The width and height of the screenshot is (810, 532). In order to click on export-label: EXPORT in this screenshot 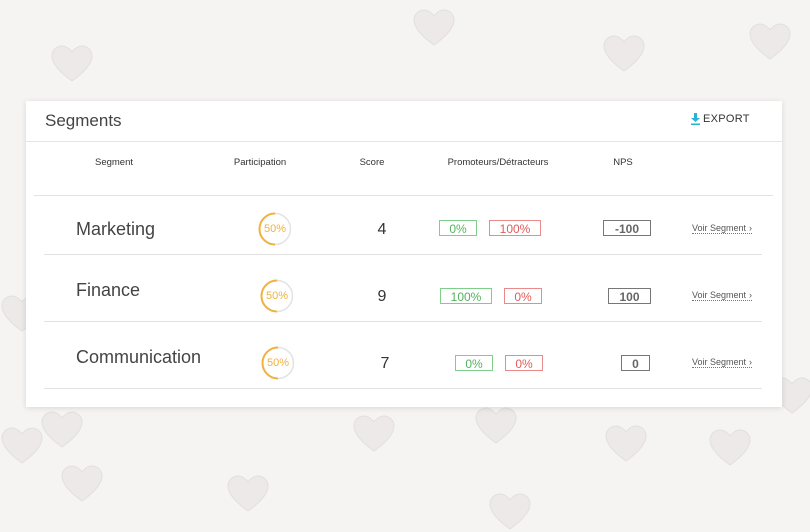, I will do `click(726, 119)`.